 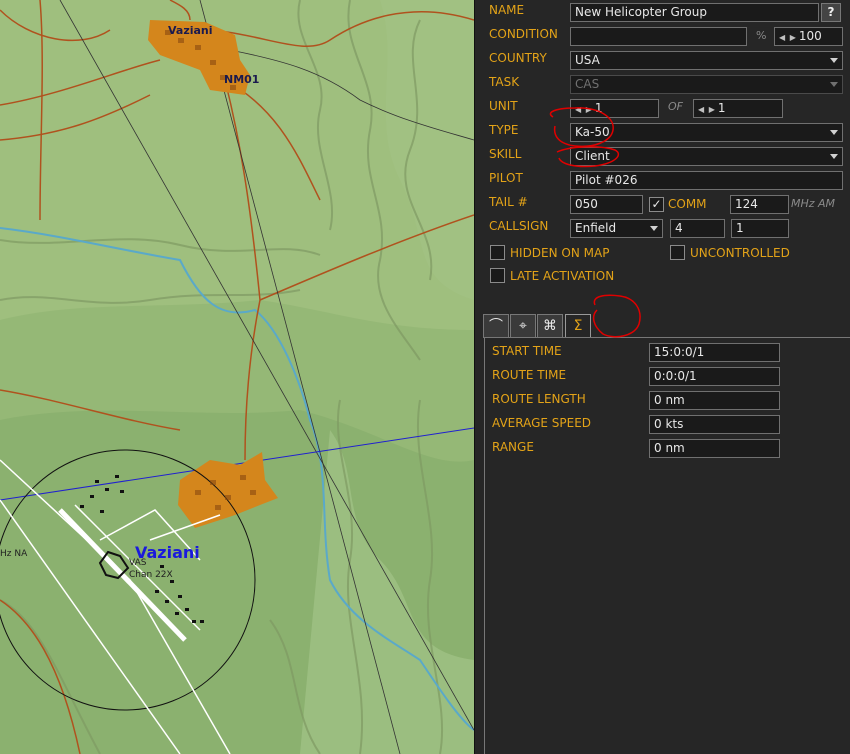 I want to click on skill-value: Client, so click(x=592, y=156).